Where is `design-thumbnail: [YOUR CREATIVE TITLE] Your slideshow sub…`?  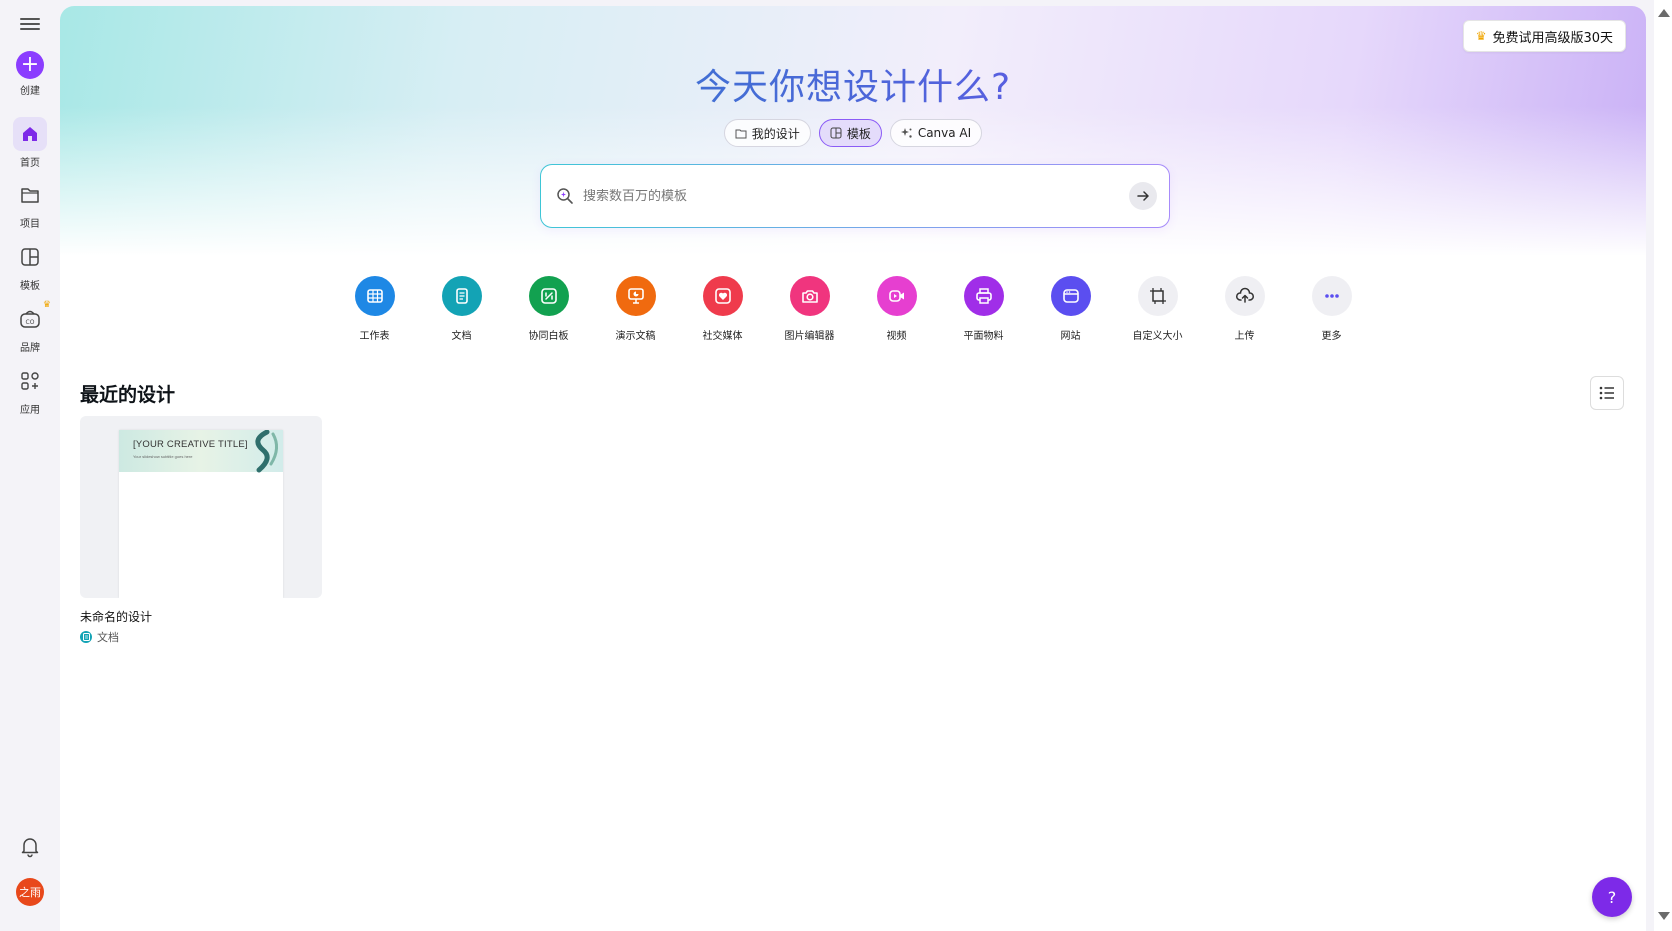 design-thumbnail: [YOUR CREATIVE TITLE] Your slideshow sub… is located at coordinates (201, 507).